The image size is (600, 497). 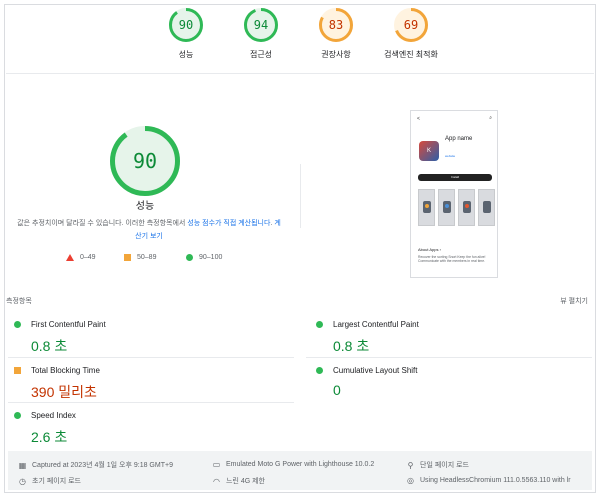 I want to click on legend-average: 50–89, so click(x=140, y=257).